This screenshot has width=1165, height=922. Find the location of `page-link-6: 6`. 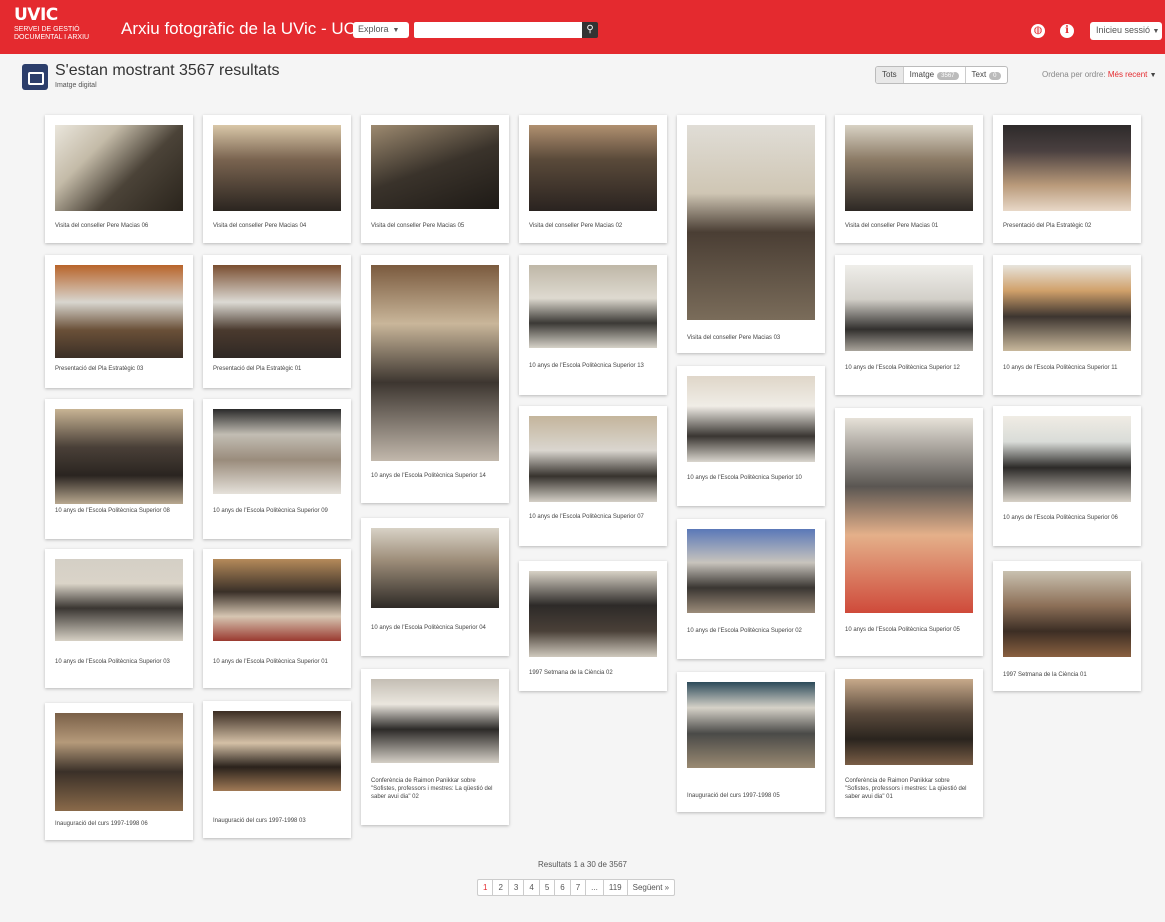

page-link-6: 6 is located at coordinates (563, 887).